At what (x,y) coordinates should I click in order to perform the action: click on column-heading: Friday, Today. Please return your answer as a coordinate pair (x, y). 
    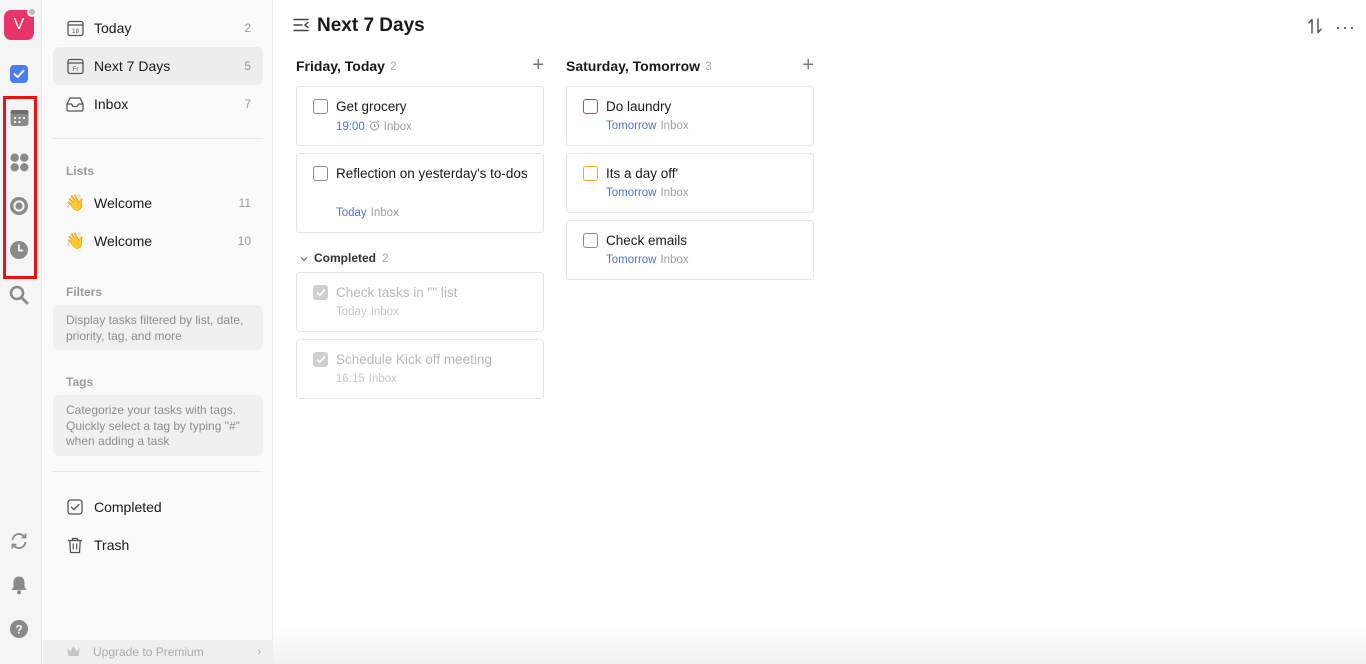
    Looking at the image, I should click on (340, 66).